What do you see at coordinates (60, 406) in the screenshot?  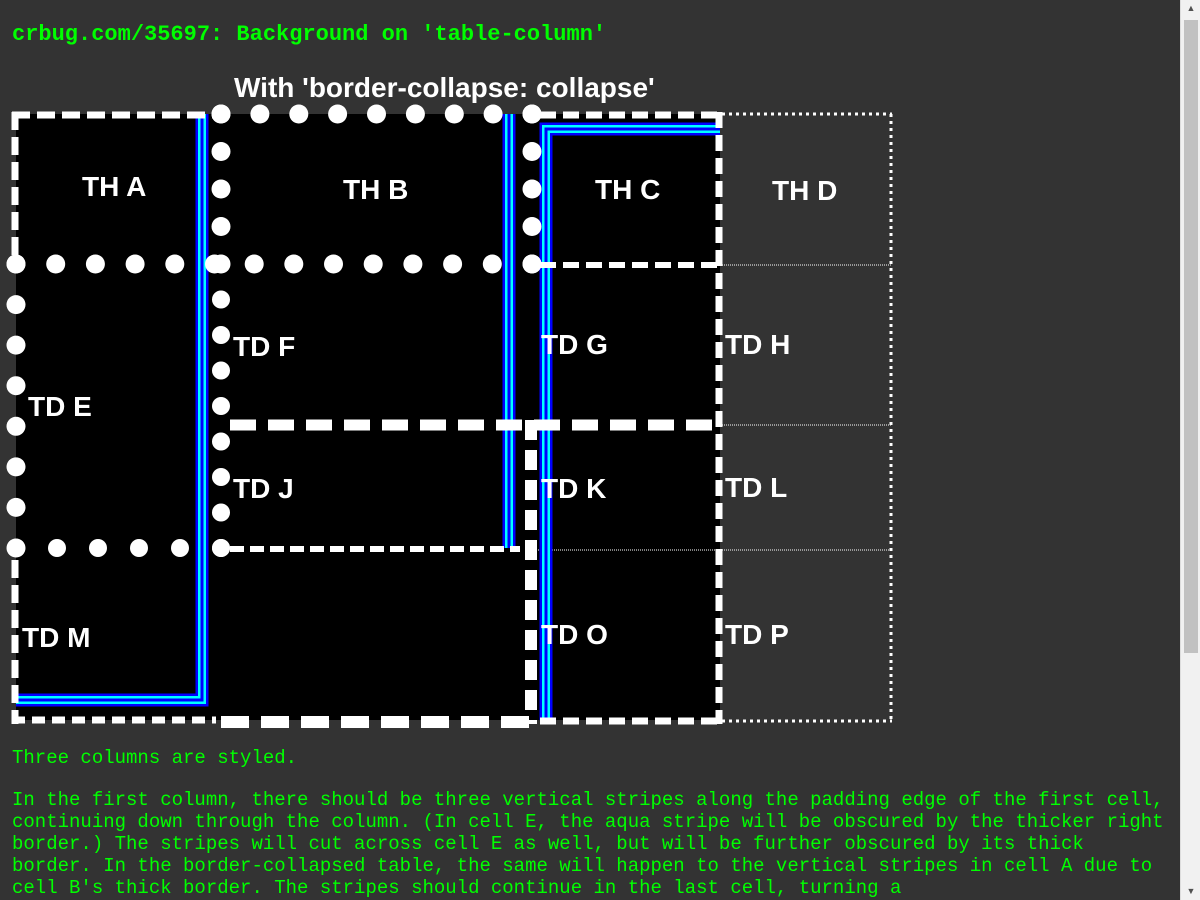 I see `cell-td-e: TD E` at bounding box center [60, 406].